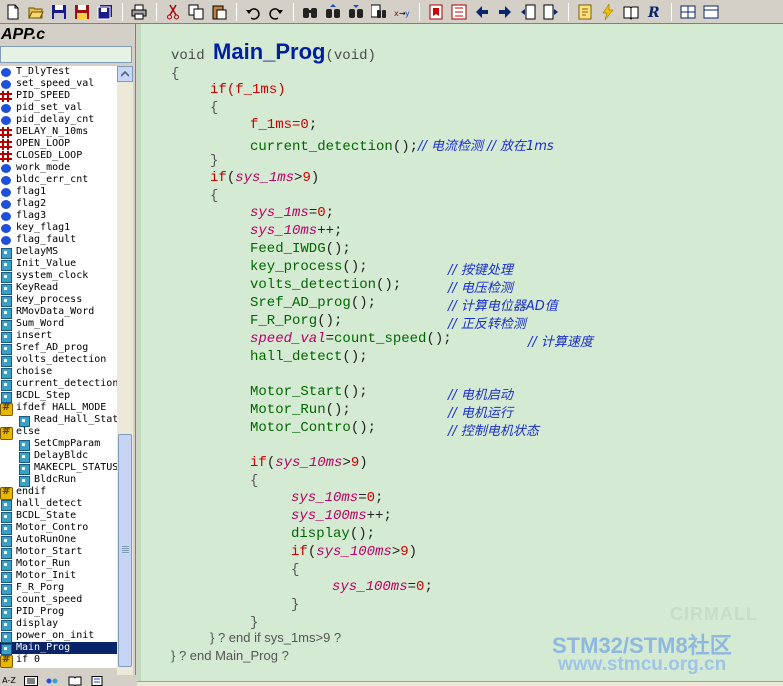 This screenshot has height=686, width=783. What do you see at coordinates (58, 396) in the screenshot?
I see `symbol-list-item: BCDL_Step` at bounding box center [58, 396].